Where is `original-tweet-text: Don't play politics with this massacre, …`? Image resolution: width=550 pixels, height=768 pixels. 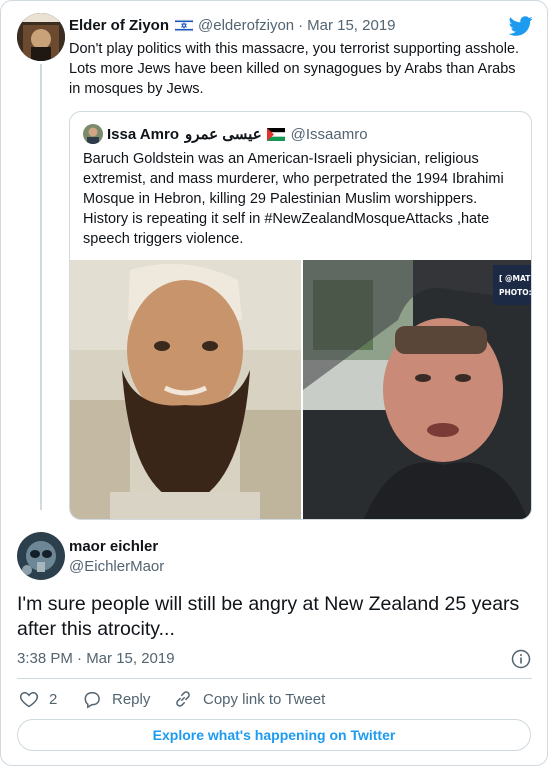 original-tweet-text: Don't play politics with this massacre, … is located at coordinates (294, 69).